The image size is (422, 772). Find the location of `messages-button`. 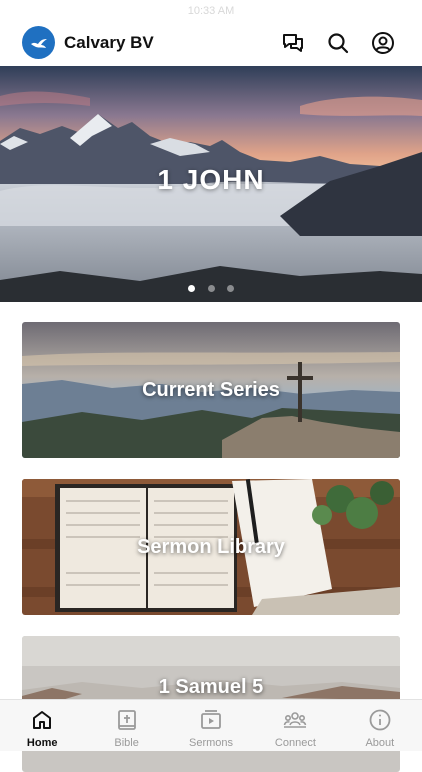

messages-button is located at coordinates (293, 43).